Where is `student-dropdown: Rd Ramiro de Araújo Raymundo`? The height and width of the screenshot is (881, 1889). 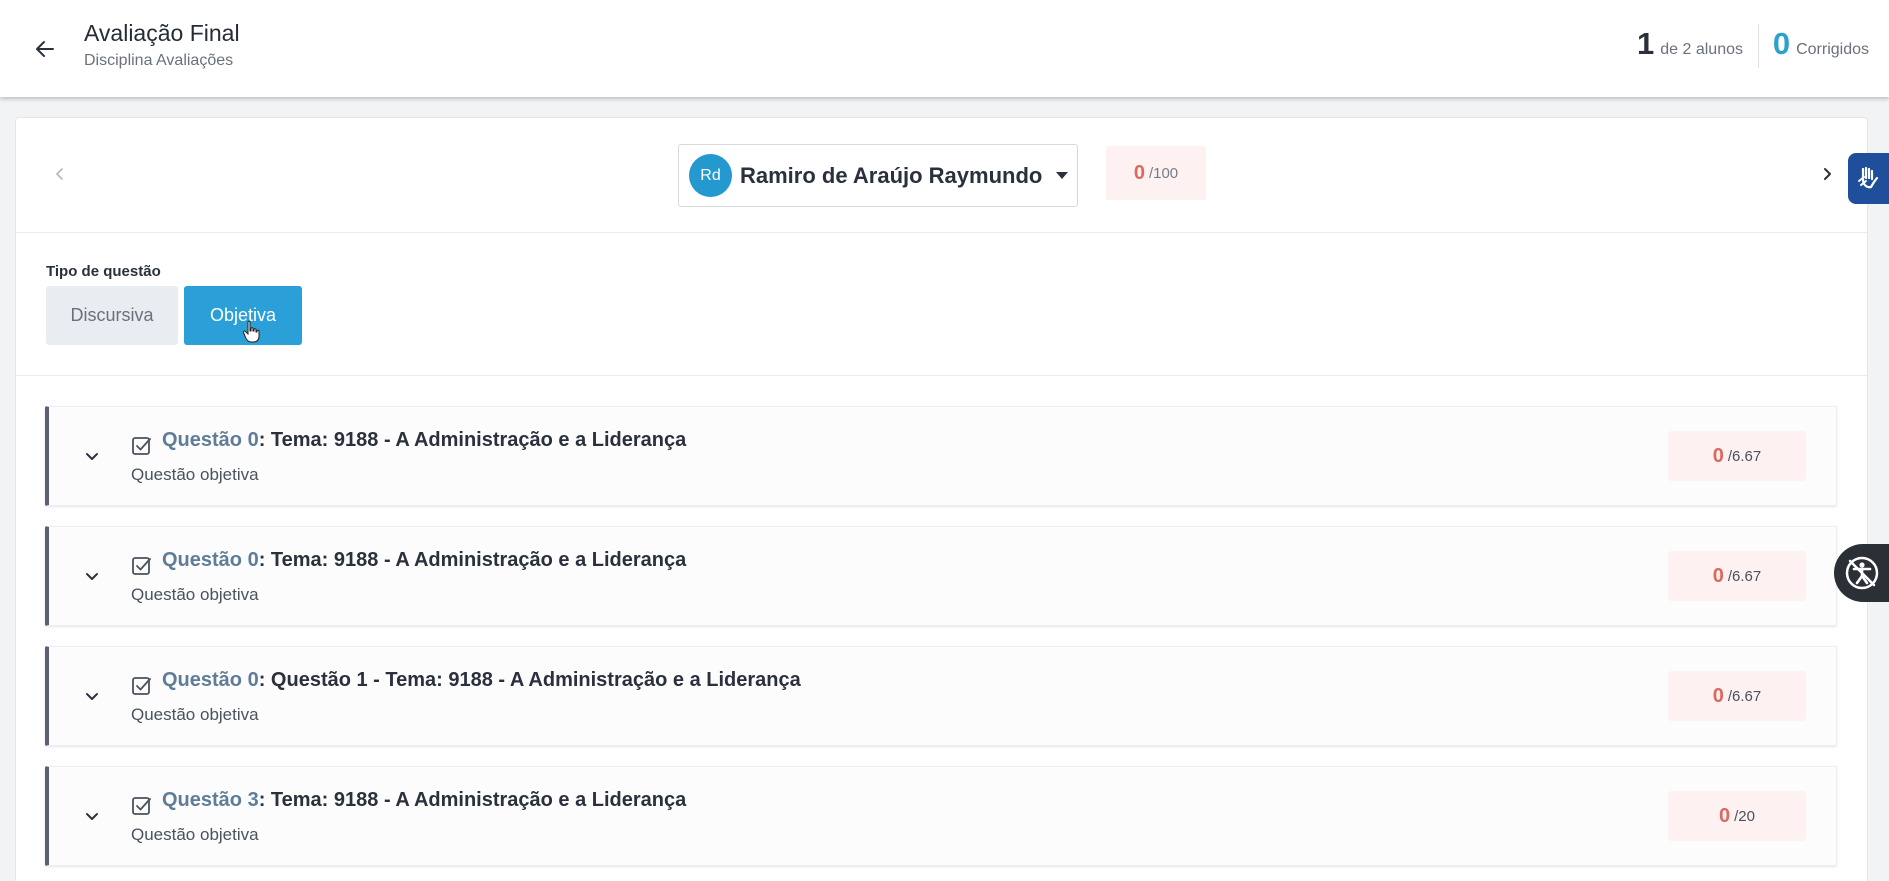 student-dropdown: Rd Ramiro de Araújo Raymundo is located at coordinates (878, 175).